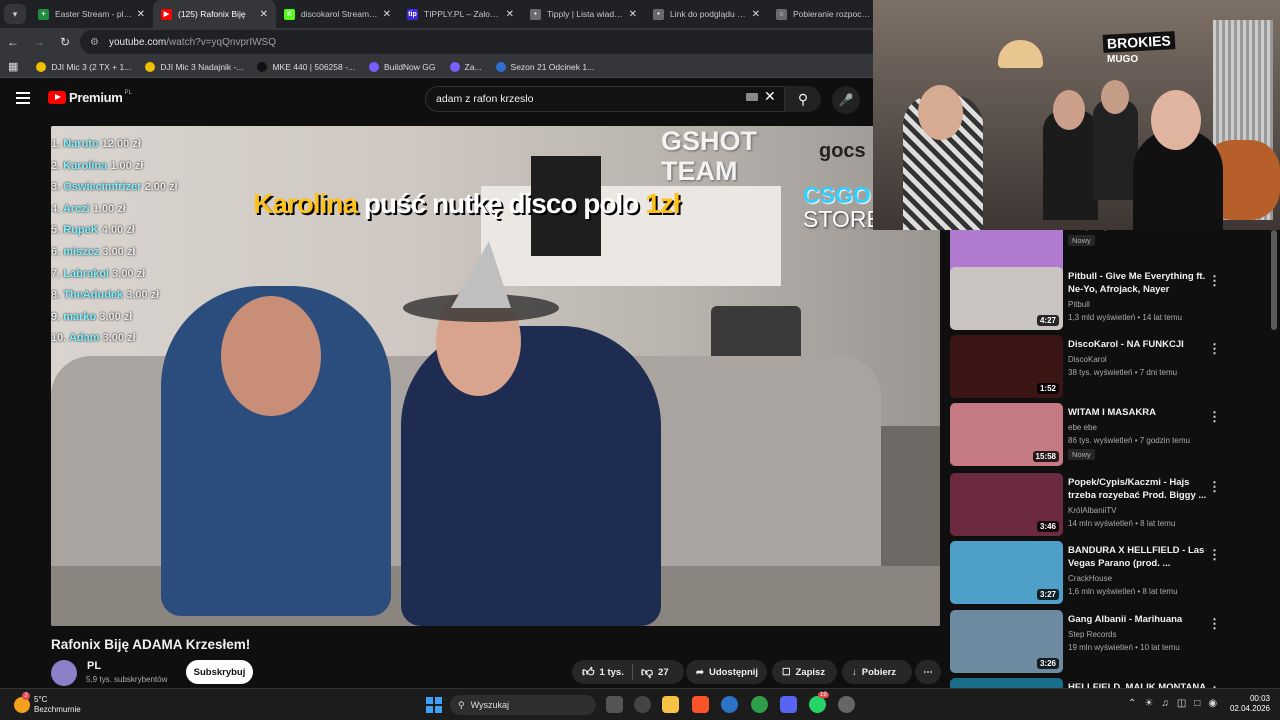 The width and height of the screenshot is (1280, 720). What do you see at coordinates (91, 14) in the screenshot?
I see `browser-tab: + Easter Stream - plan ✕` at bounding box center [91, 14].